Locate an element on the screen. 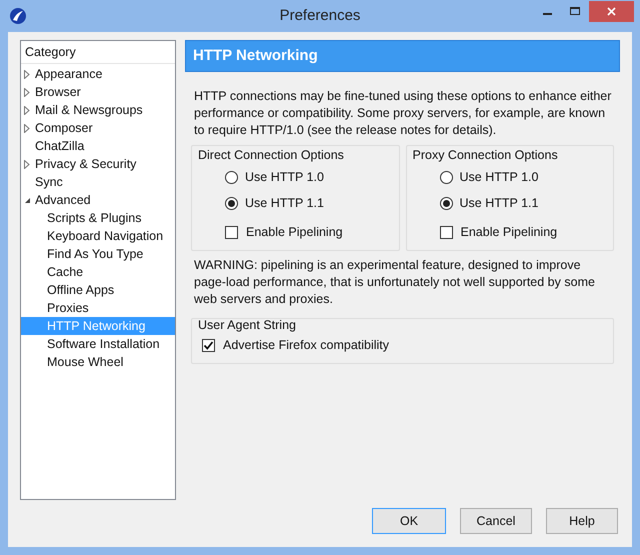 This screenshot has height=555, width=640. tree-item-label: Appearance is located at coordinates (69, 74).